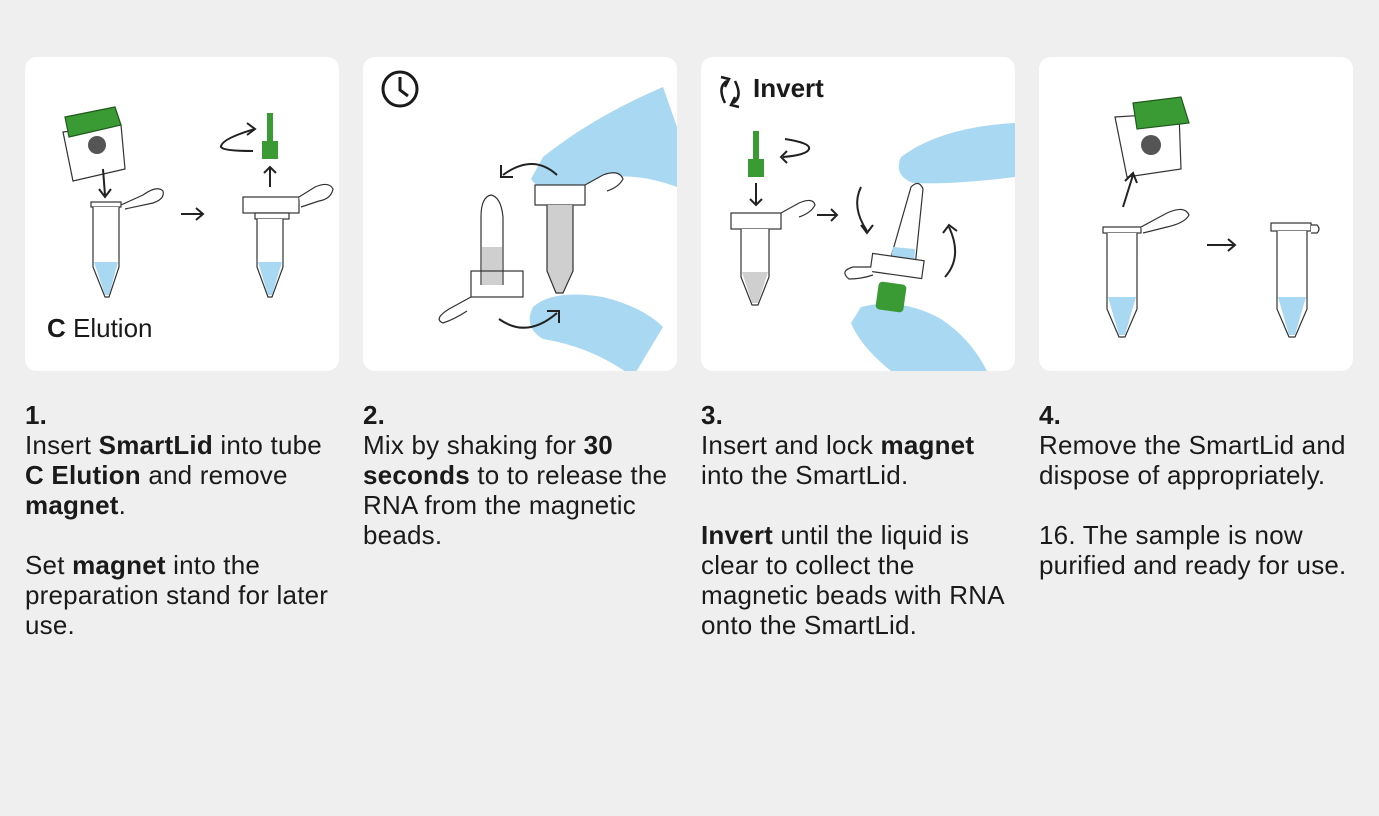 This screenshot has height=816, width=1379. What do you see at coordinates (100, 328) in the screenshot?
I see `elution-label: C Elution` at bounding box center [100, 328].